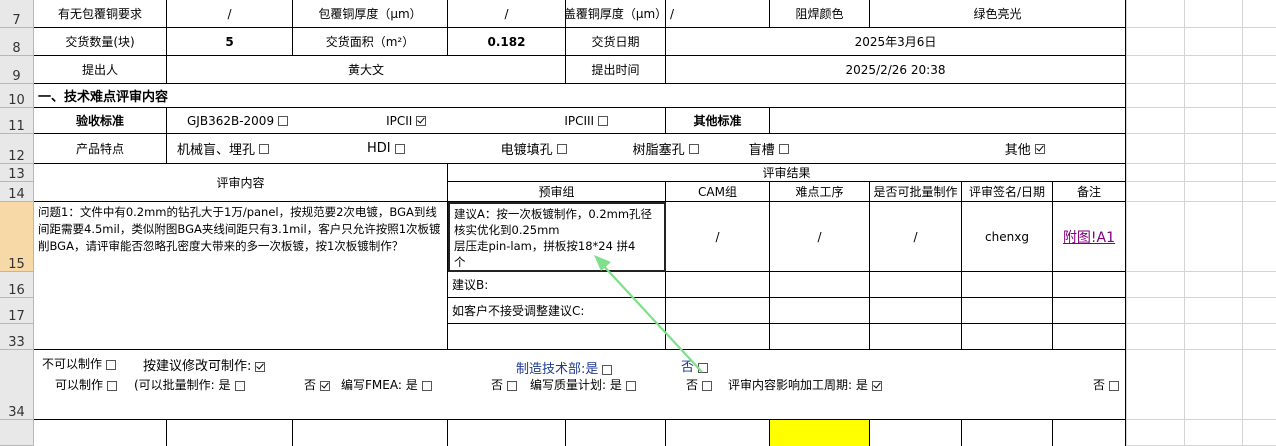 The height and width of the screenshot is (446, 1276). I want to click on cell-r33-note, so click(1089, 337).